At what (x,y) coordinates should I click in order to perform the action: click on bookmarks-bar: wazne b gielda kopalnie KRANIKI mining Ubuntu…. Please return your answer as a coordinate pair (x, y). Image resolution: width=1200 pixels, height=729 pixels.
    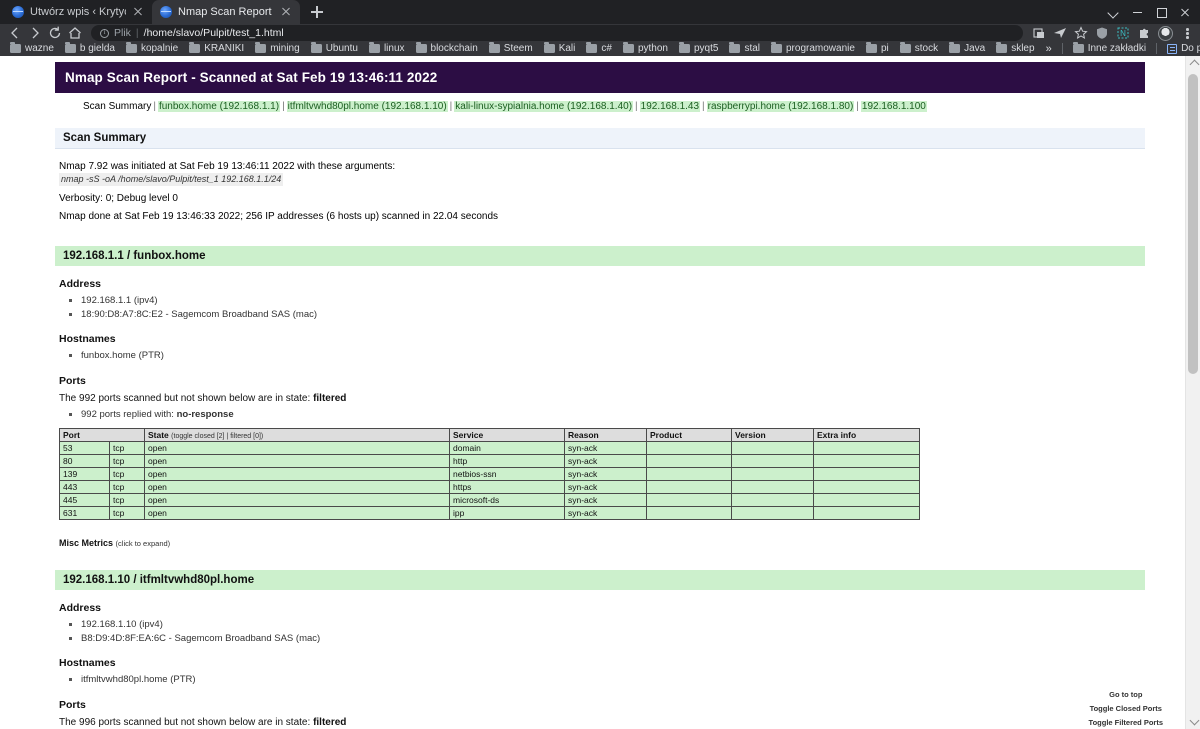
    Looking at the image, I should click on (600, 49).